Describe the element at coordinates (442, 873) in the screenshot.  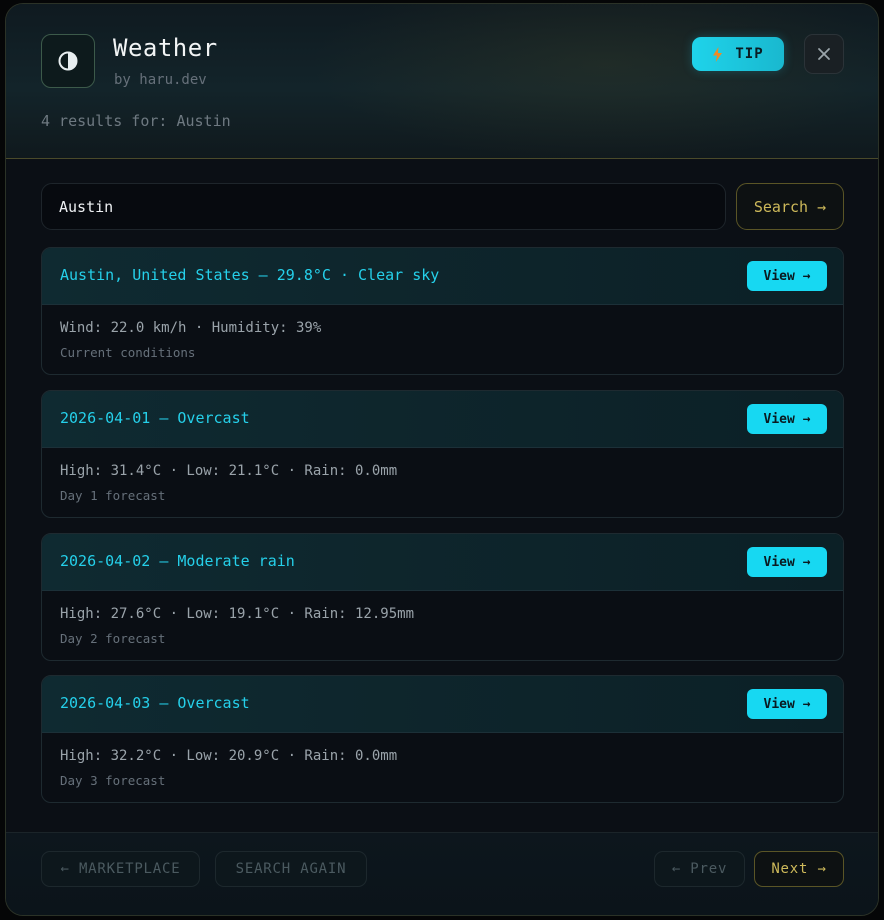
I see `footer: ← MARKETPLACE SEARCH AGAIN ← Prev Next →` at that location.